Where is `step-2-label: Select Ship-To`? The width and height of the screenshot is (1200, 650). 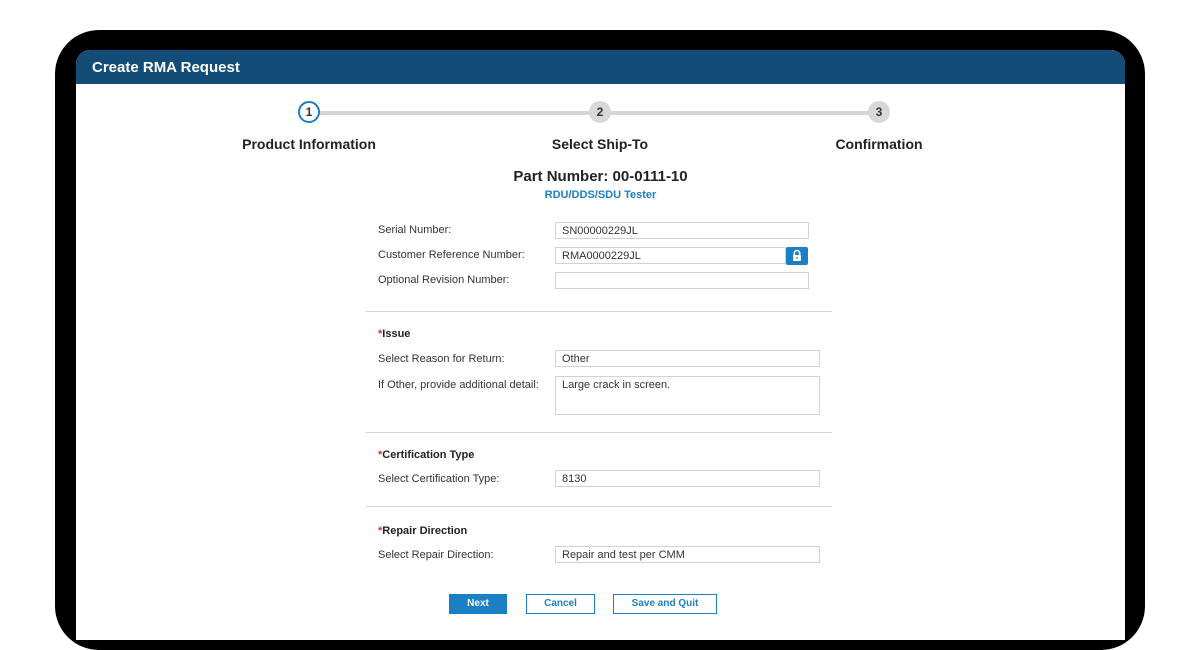
step-2-label: Select Ship-To is located at coordinates (600, 144).